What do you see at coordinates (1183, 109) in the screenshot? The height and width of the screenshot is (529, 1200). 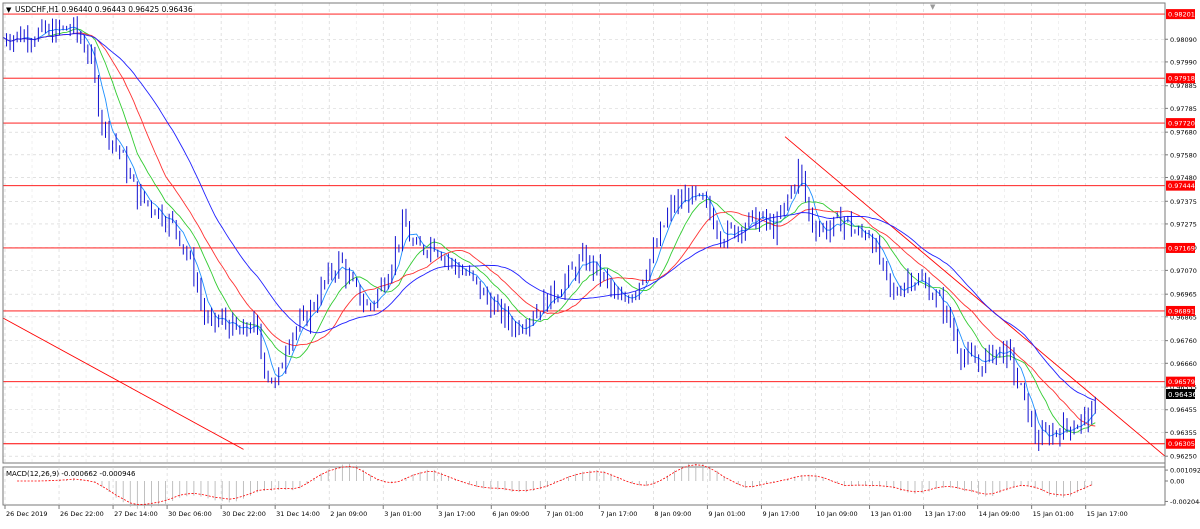 I see `y-tick-label: 0.97785` at bounding box center [1183, 109].